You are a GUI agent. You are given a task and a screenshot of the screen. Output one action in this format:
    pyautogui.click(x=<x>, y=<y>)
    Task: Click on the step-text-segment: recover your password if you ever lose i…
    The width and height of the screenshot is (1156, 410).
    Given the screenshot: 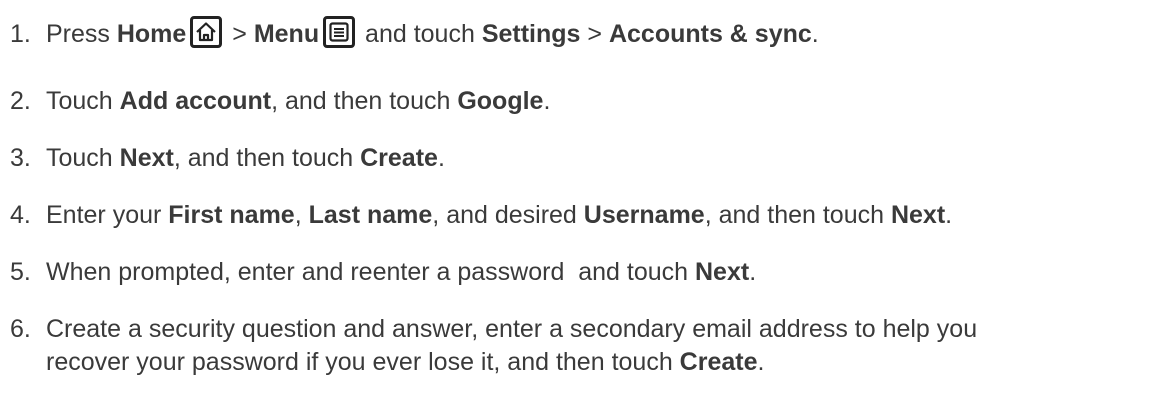 What is the action you would take?
    pyautogui.click(x=363, y=362)
    